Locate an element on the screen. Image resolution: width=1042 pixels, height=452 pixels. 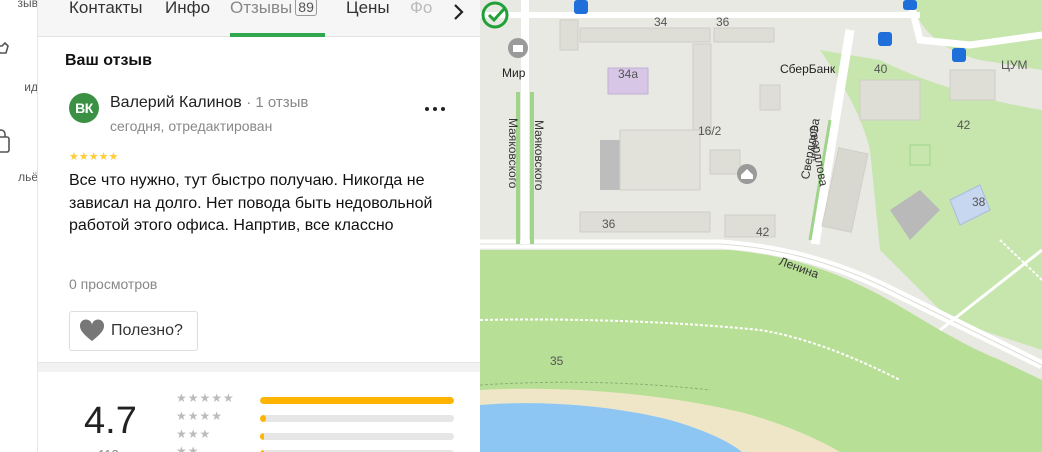
rating-distribution-row: ★★★★ is located at coordinates (321, 417).